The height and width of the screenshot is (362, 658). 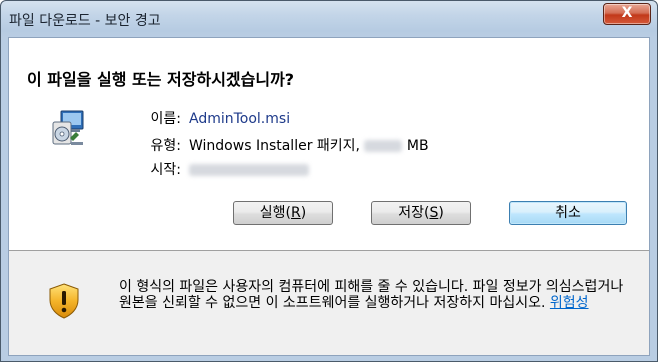 I want to click on save-label: 저장(, so click(x=414, y=213).